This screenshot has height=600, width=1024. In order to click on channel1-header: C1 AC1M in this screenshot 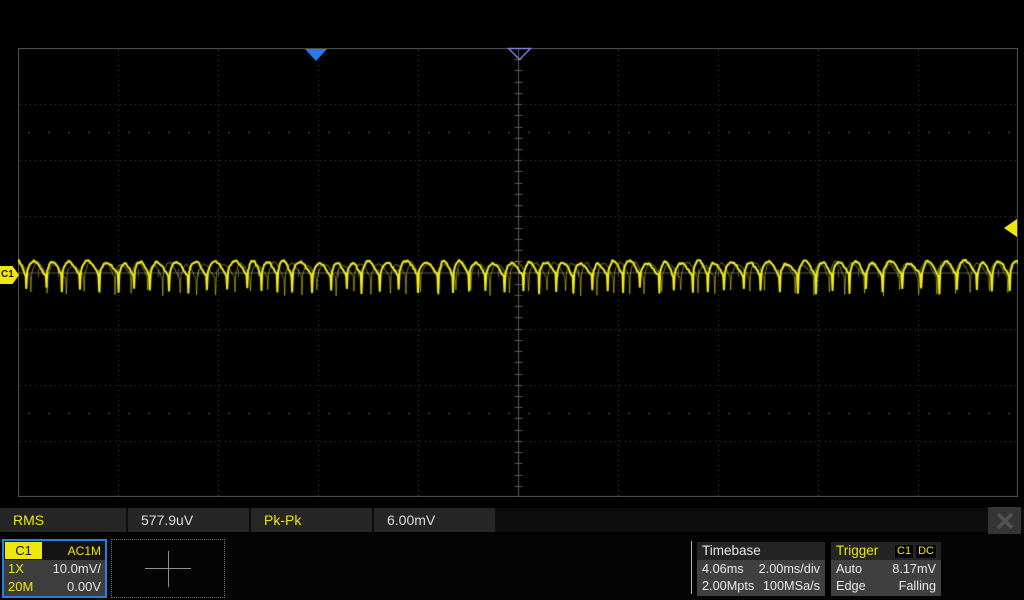, I will do `click(54, 550)`.